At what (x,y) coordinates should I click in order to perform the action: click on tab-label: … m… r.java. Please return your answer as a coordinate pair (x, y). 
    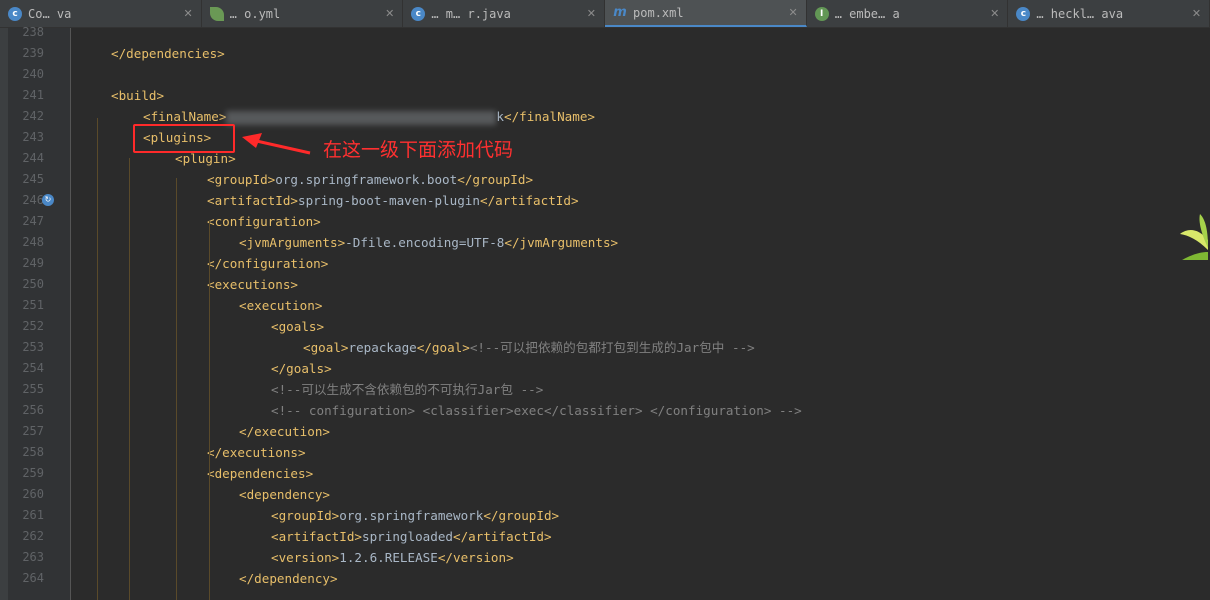
    Looking at the image, I should click on (471, 13).